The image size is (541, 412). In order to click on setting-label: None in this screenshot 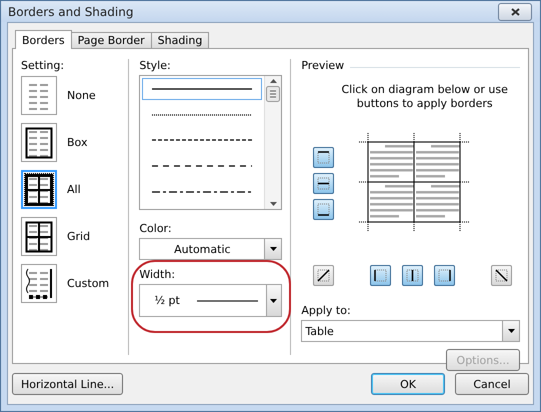, I will do `click(81, 95)`.